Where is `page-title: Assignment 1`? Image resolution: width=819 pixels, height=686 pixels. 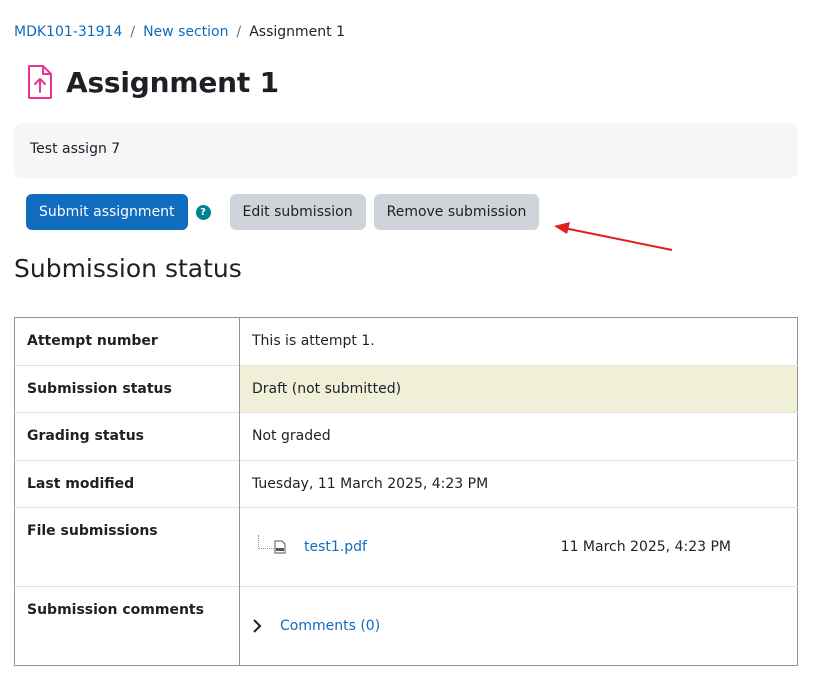
page-title: Assignment 1 is located at coordinates (172, 82).